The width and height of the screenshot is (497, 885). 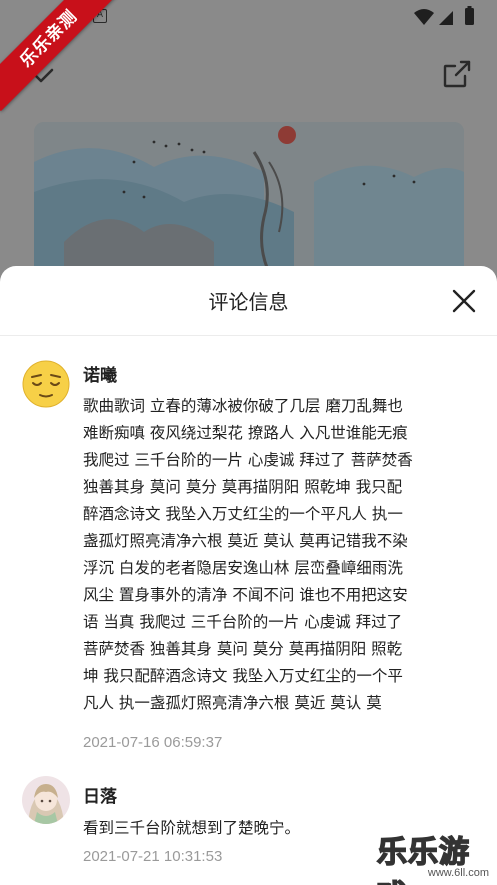 What do you see at coordinates (457, 74) in the screenshot?
I see `share-icon` at bounding box center [457, 74].